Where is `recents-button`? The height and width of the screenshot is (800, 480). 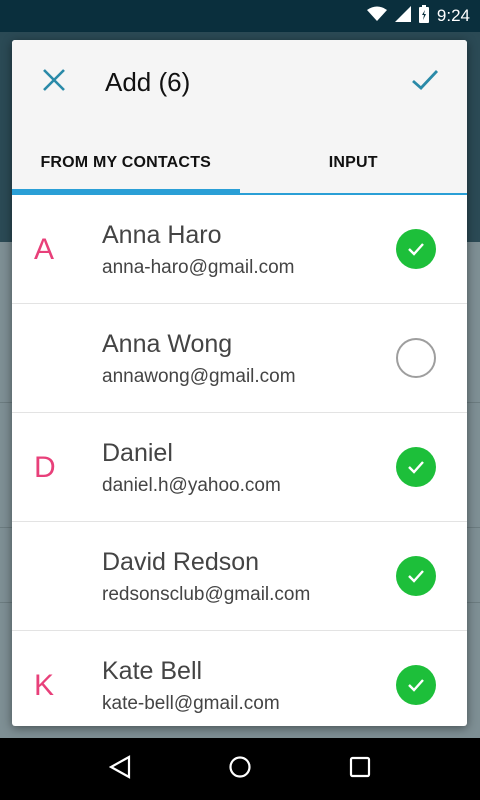 recents-button is located at coordinates (360, 769).